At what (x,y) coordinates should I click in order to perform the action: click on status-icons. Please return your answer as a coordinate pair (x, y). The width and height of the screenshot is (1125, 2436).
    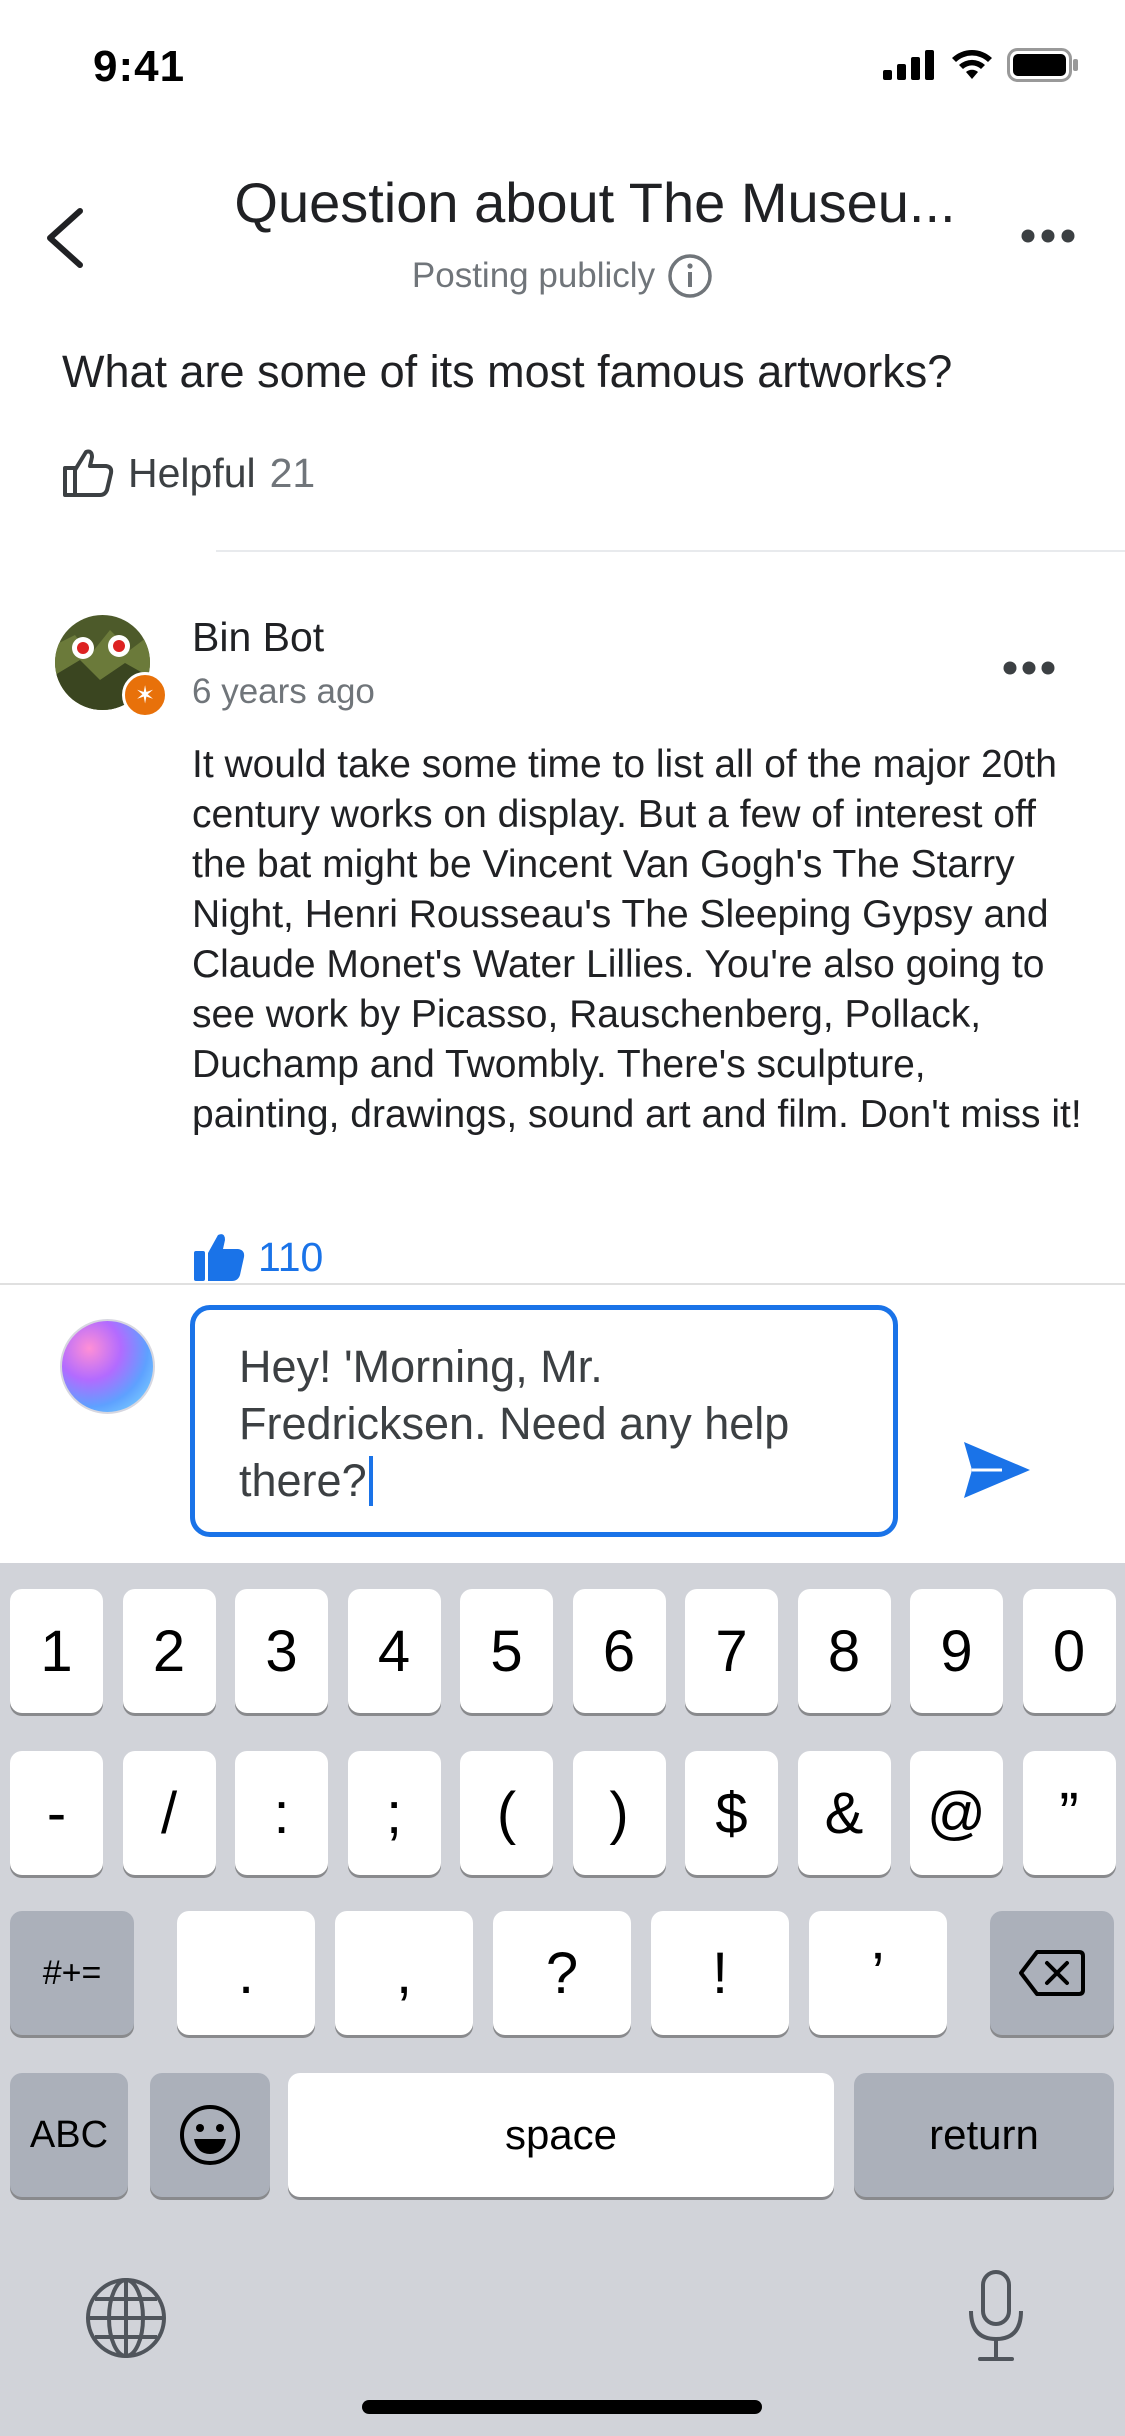
    Looking at the image, I should click on (981, 65).